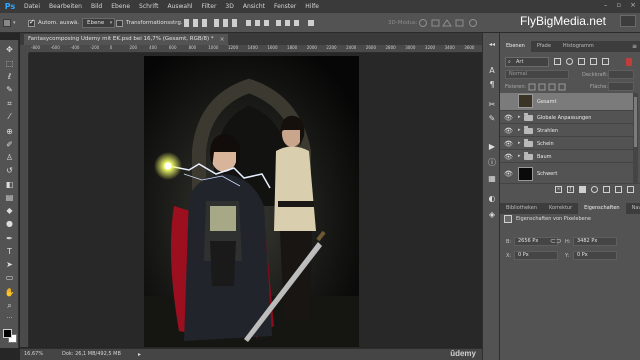  Describe the element at coordinates (120, 6) in the screenshot. I see `menu-ebene: Ebene` at that location.